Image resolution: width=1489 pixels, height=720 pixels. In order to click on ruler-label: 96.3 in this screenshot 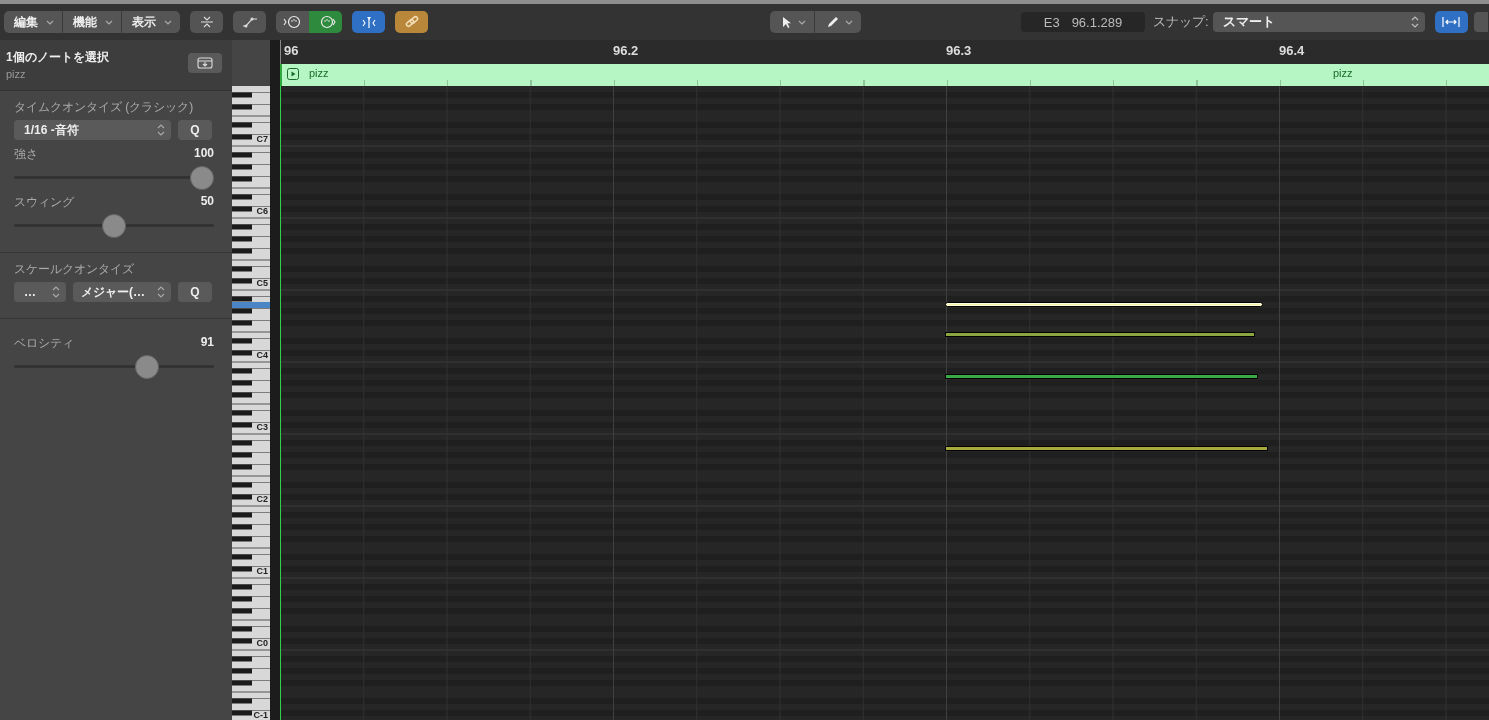, I will do `click(959, 50)`.